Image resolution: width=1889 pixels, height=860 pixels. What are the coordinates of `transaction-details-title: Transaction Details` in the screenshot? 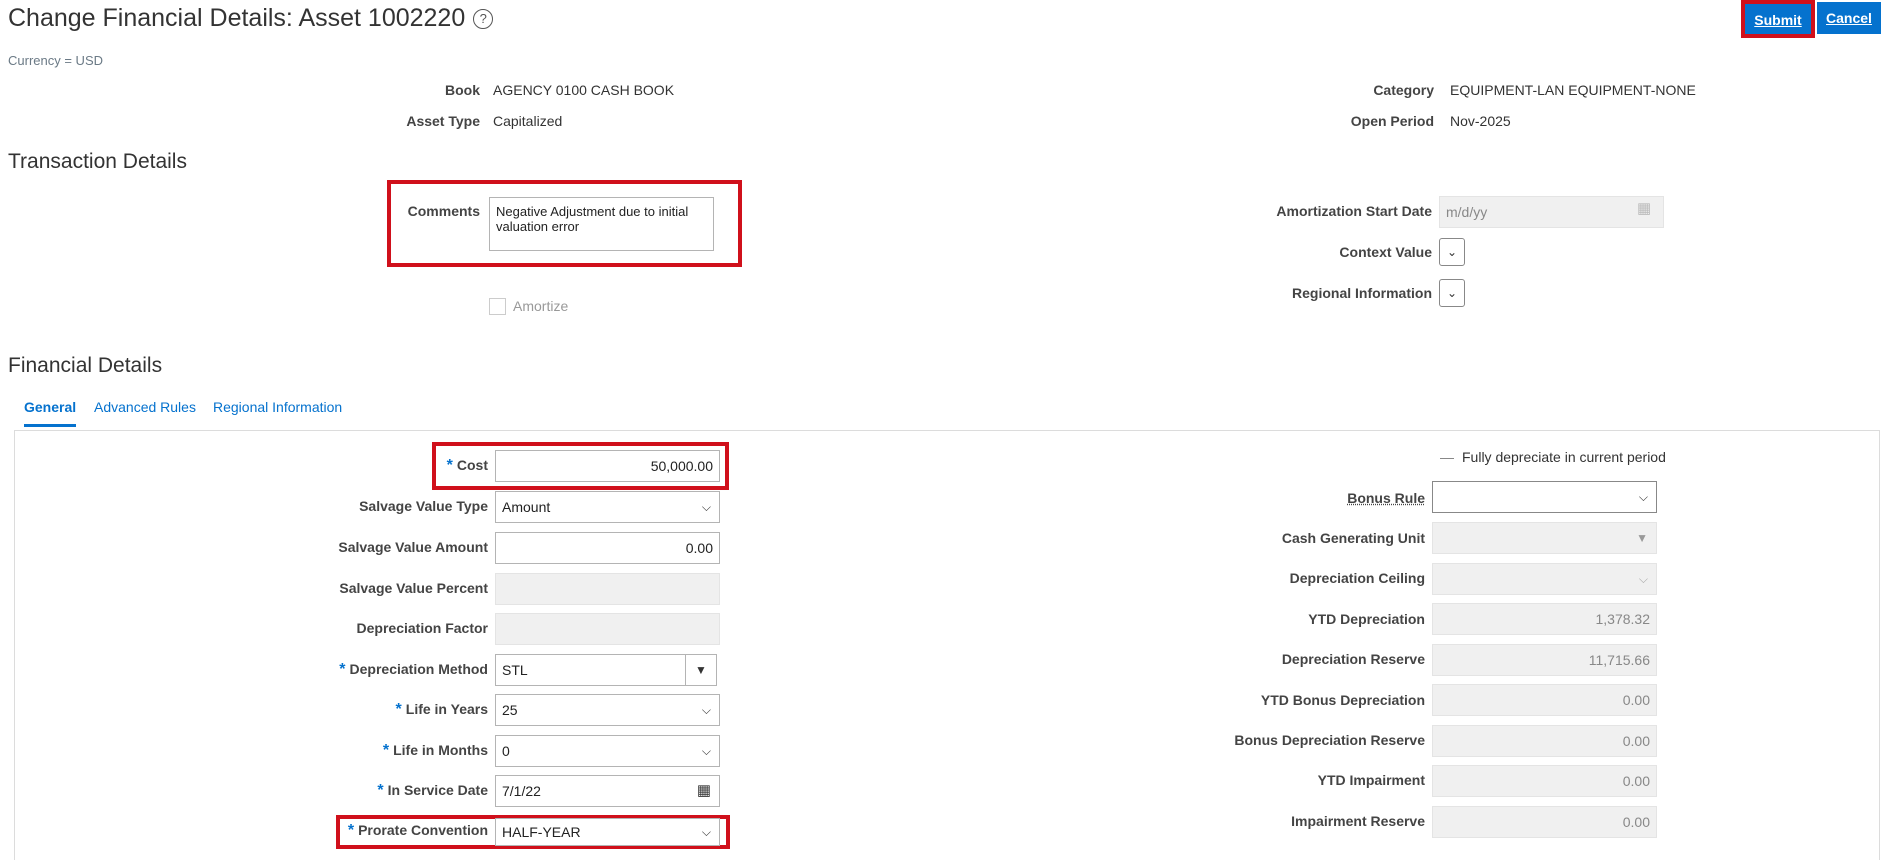 It's located at (97, 161).